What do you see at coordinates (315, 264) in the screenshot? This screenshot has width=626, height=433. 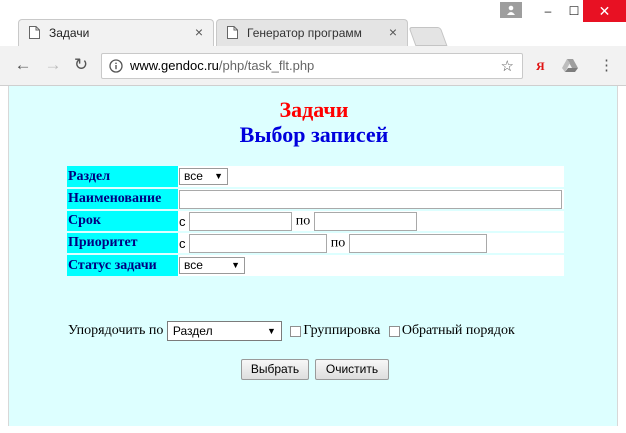 I see `filter-row-status: Статус задачи все ▼` at bounding box center [315, 264].